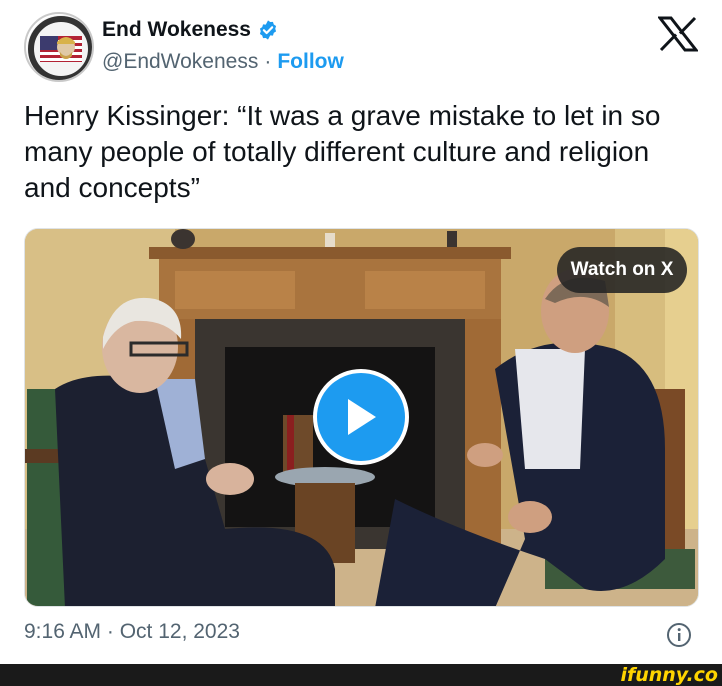  What do you see at coordinates (268, 30) in the screenshot?
I see `verified-badge-icon` at bounding box center [268, 30].